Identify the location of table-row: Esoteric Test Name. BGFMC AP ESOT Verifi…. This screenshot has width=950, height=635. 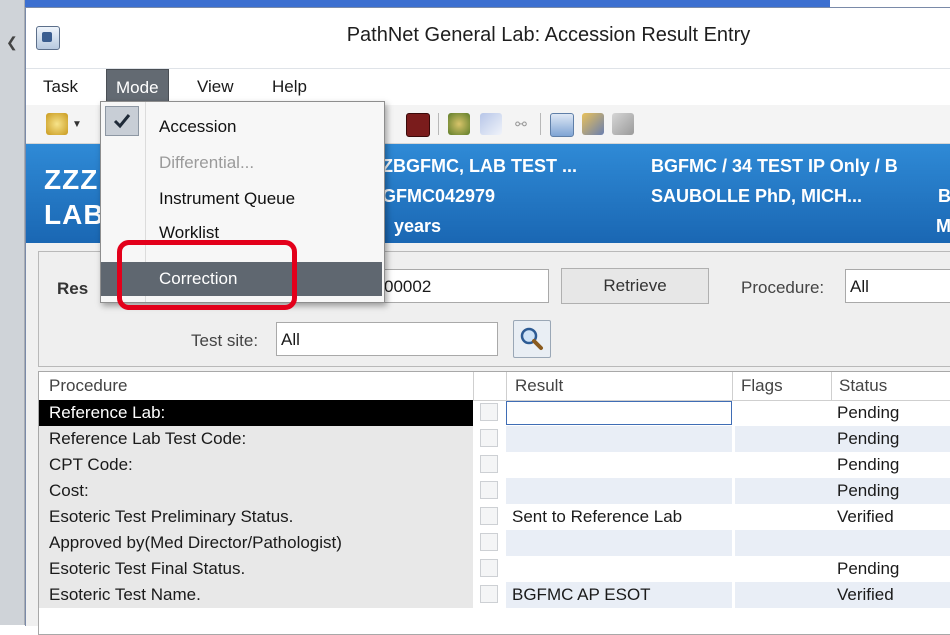
(494, 595).